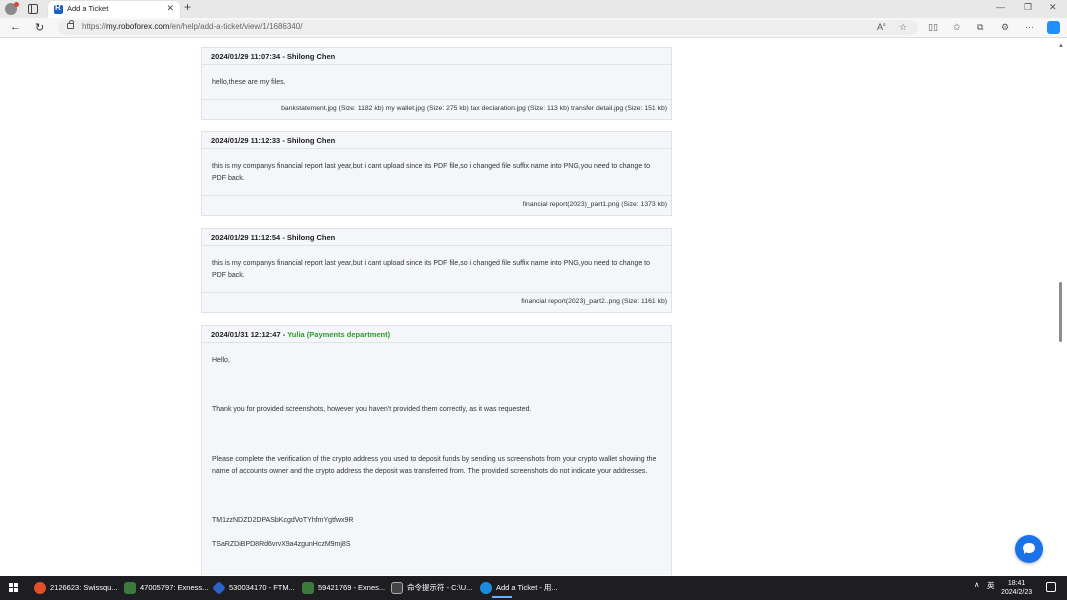  Describe the element at coordinates (88, 8) in the screenshot. I see `tab-title: Add a Ticket` at that location.